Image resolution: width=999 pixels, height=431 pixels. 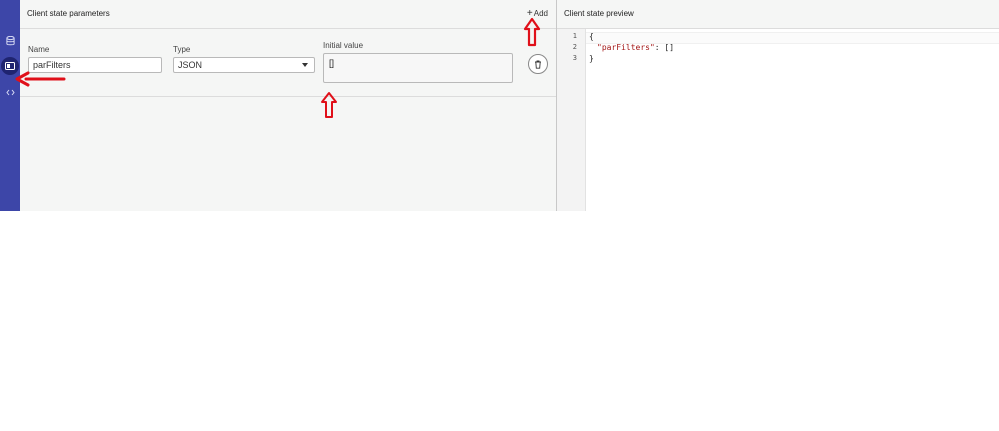 I want to click on chevron-down-icon, so click(x=305, y=65).